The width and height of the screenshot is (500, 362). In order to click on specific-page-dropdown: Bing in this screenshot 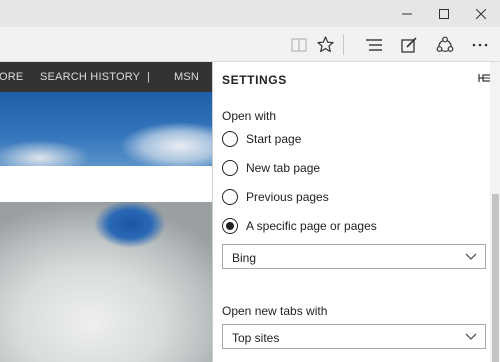, I will do `click(354, 256)`.